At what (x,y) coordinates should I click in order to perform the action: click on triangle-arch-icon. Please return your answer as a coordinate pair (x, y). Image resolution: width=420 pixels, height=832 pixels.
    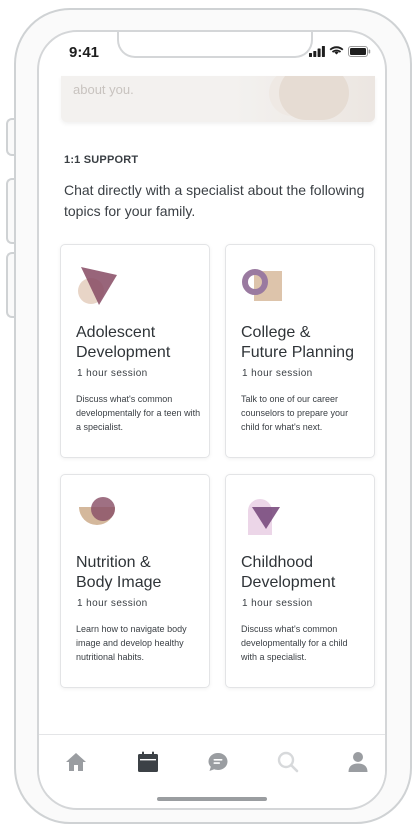
    Looking at the image, I should click on (264, 517).